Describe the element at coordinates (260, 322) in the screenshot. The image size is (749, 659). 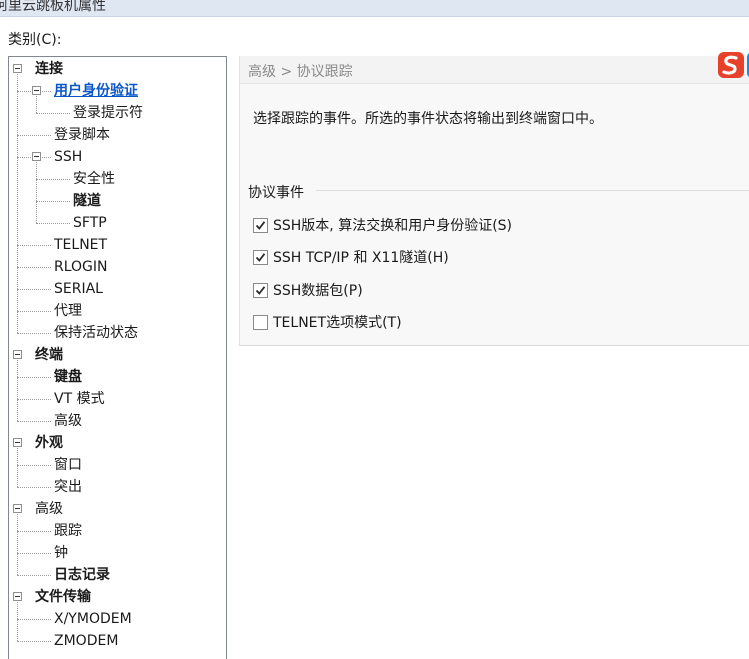
I see `checkbox-unchecked` at that location.